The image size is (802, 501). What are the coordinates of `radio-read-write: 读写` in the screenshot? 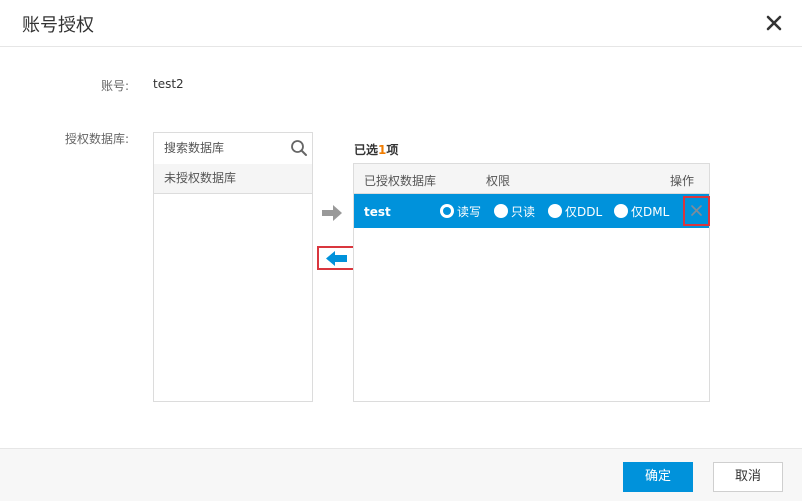 It's located at (460, 211).